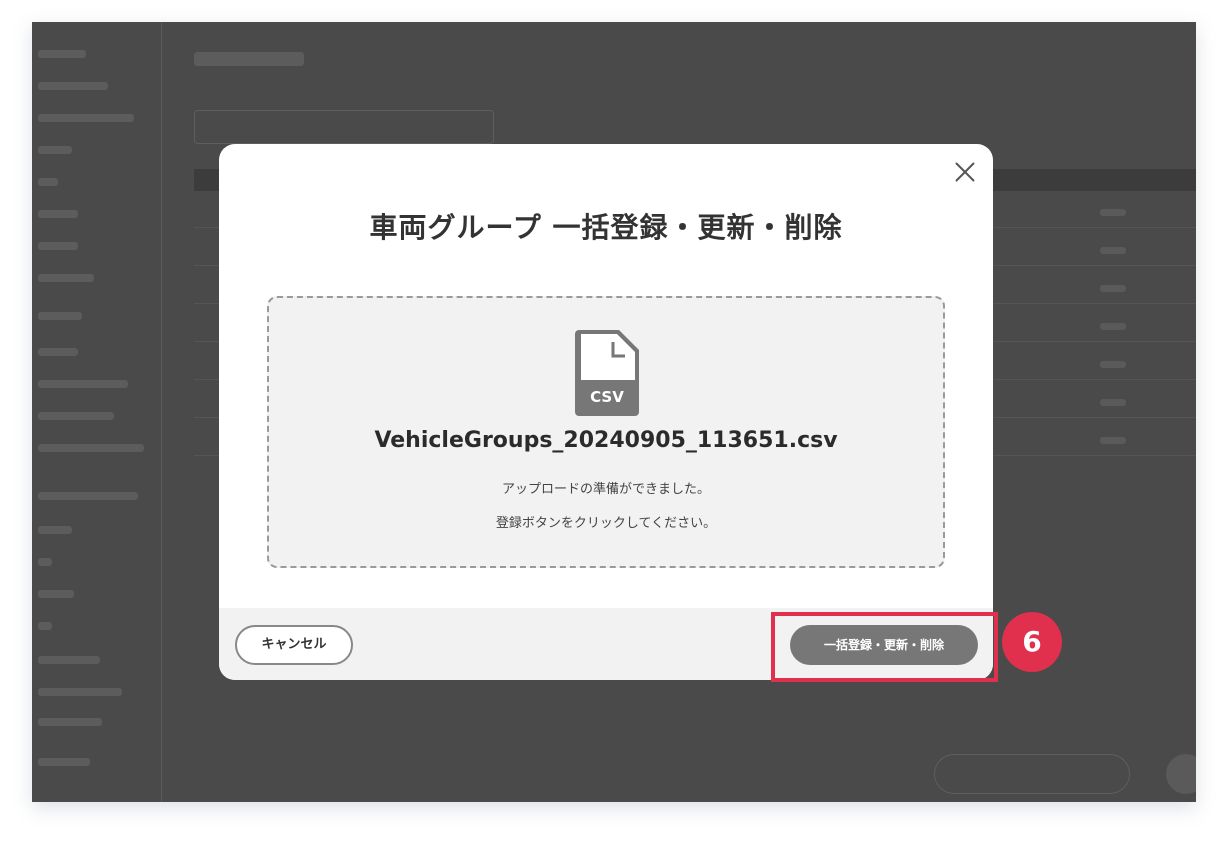  Describe the element at coordinates (606, 227) in the screenshot. I see `modal-title: 車両グループ 一括登録・更新・削除` at that location.